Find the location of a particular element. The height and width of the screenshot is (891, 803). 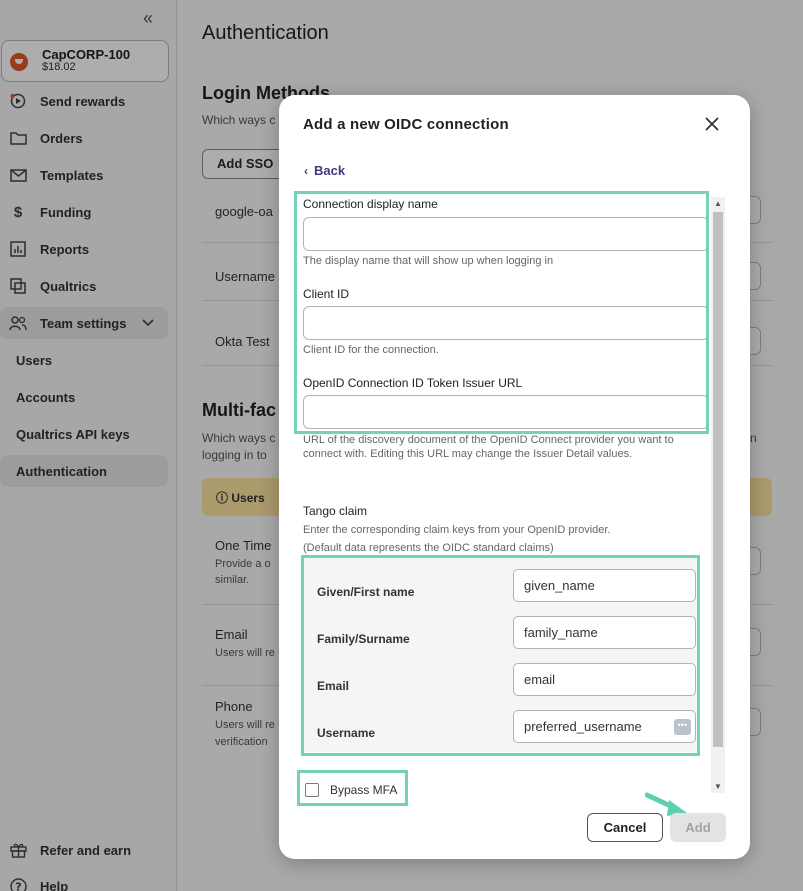

back-link: ‹ Back is located at coordinates (324, 170).